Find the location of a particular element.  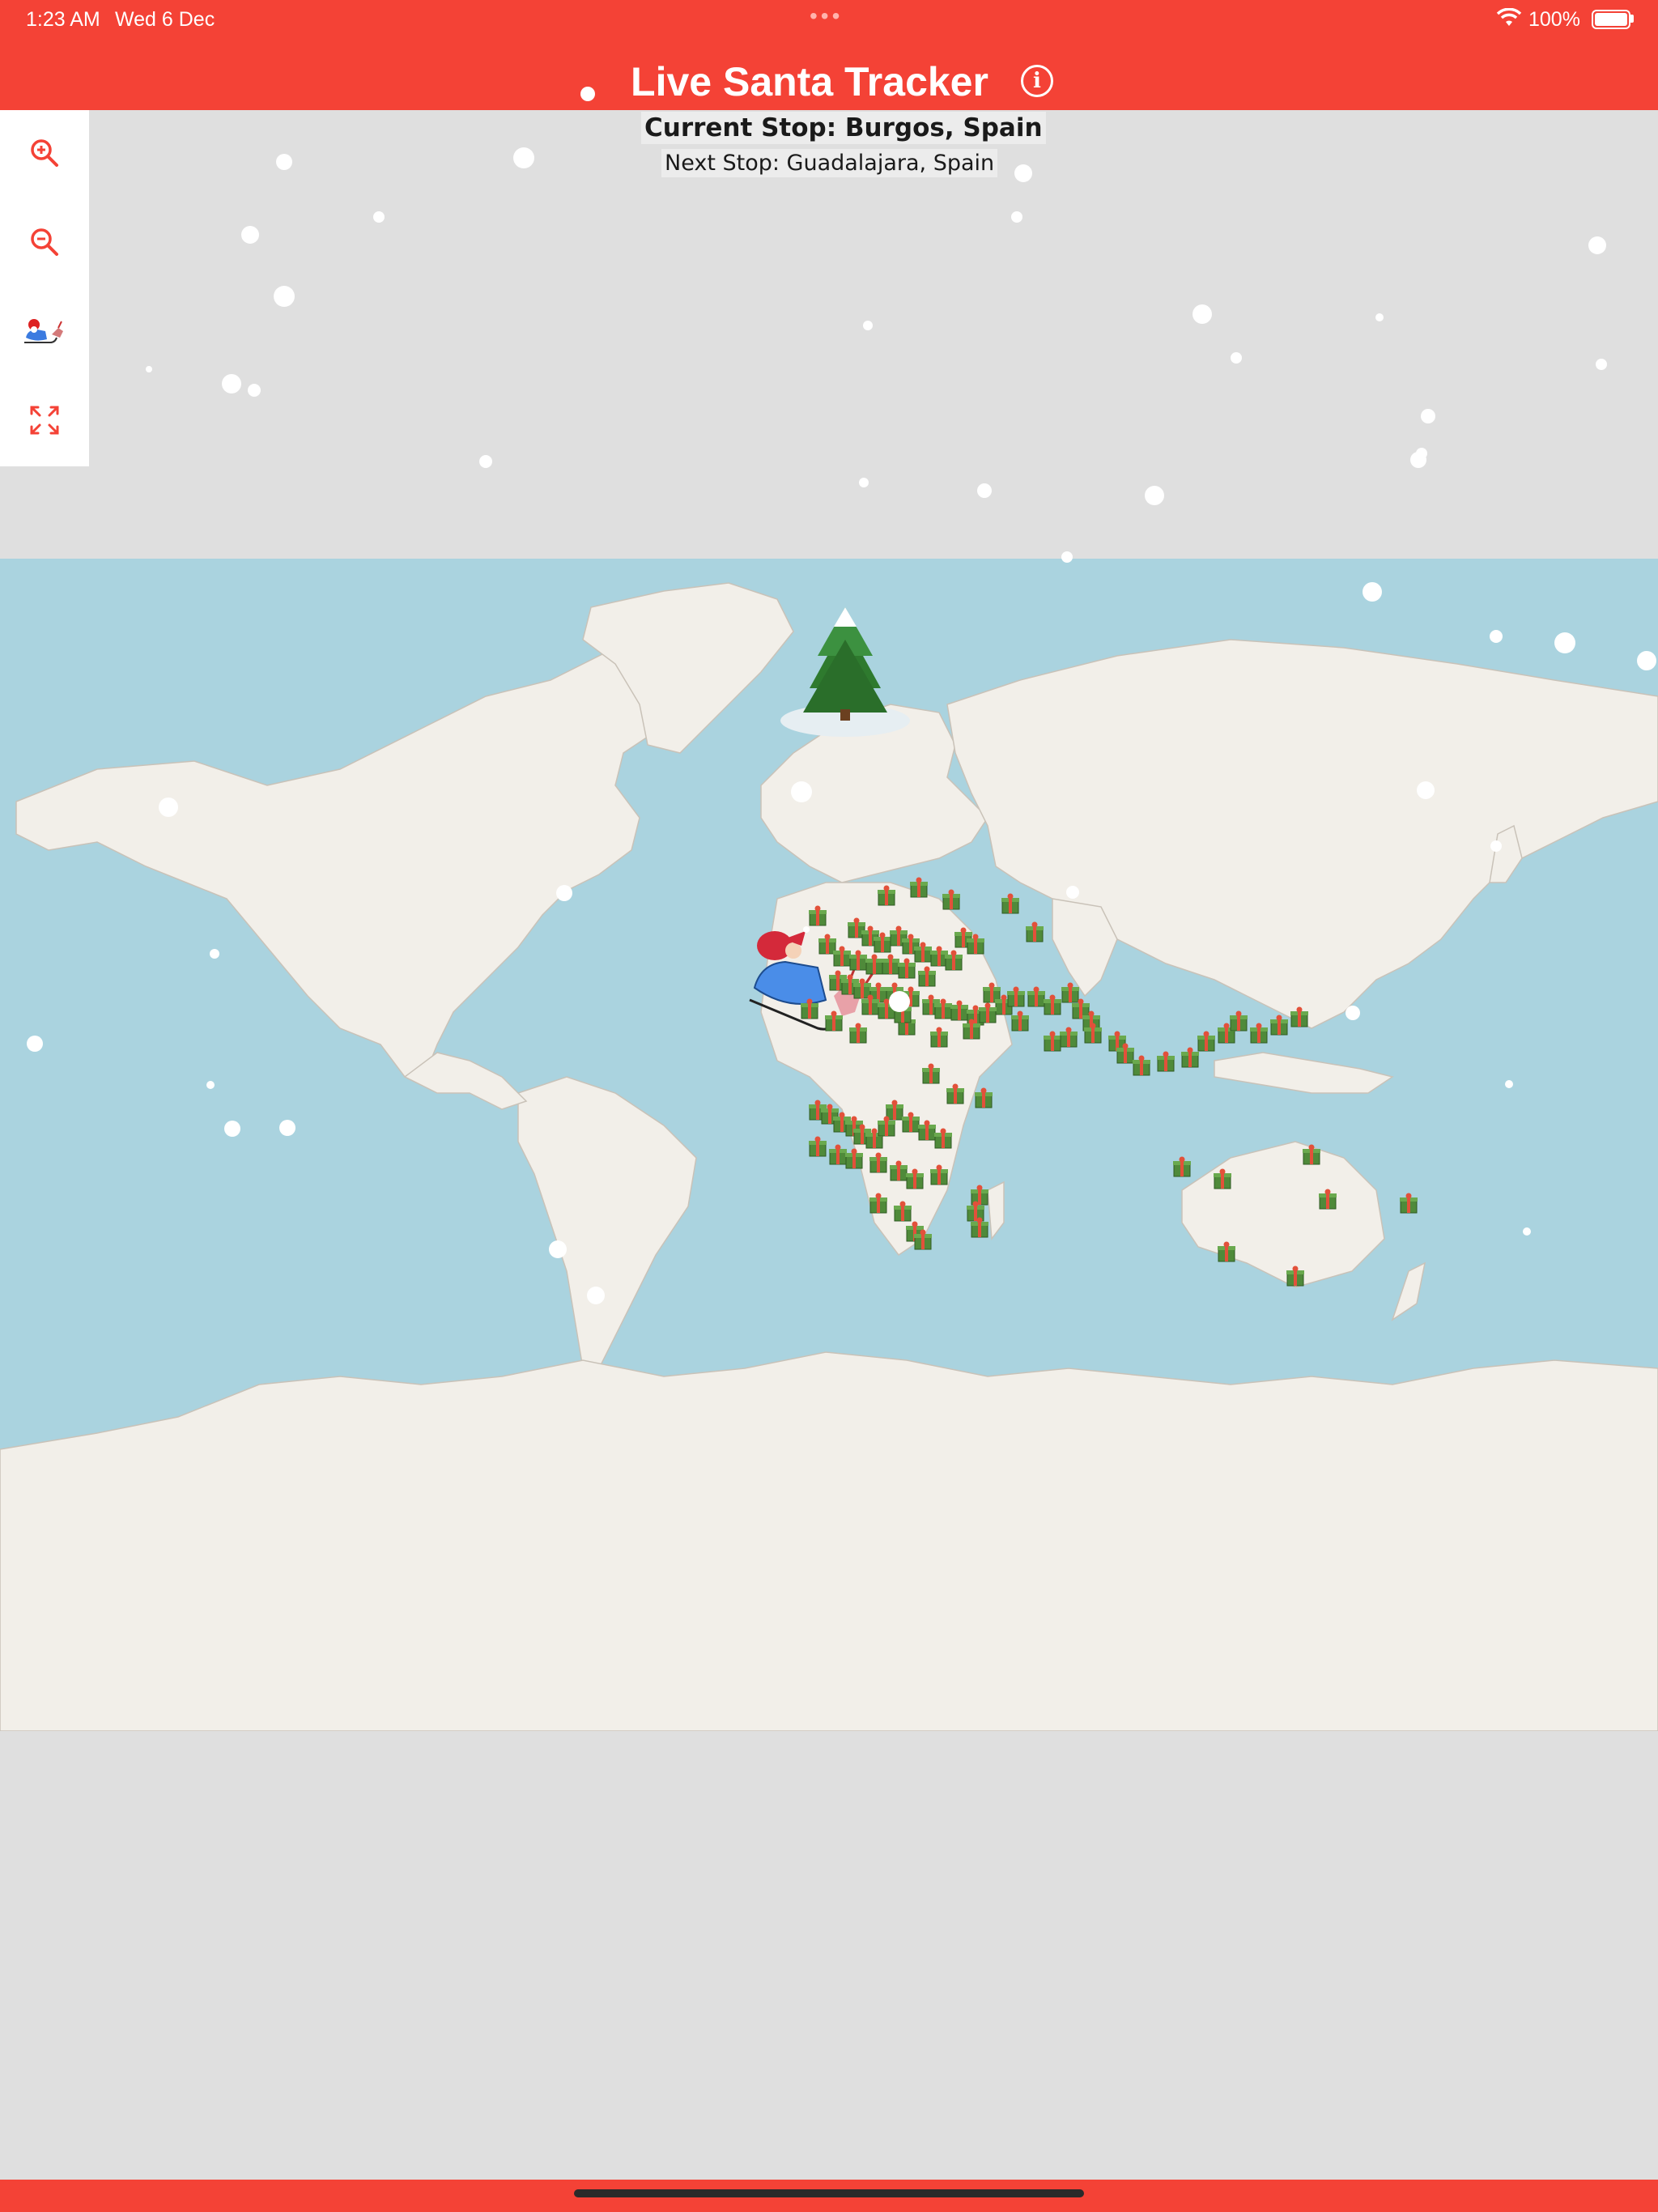

zoom-in-icon is located at coordinates (44, 153).